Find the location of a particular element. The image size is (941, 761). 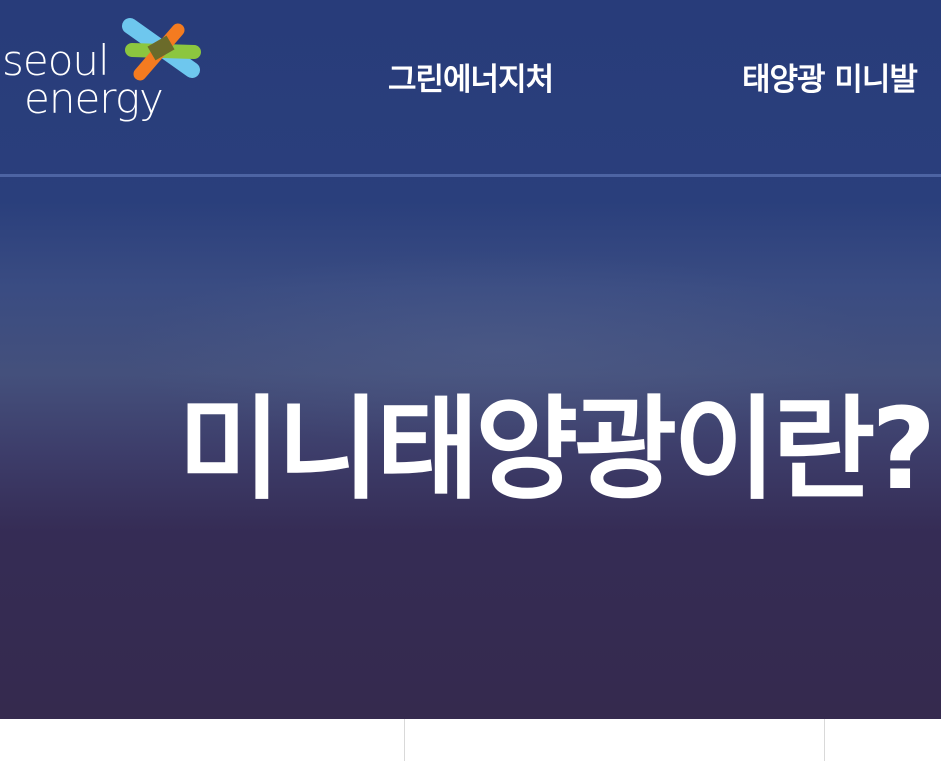

nav-item-solar-mini: 태양광 미니발 is located at coordinates (830, 80).